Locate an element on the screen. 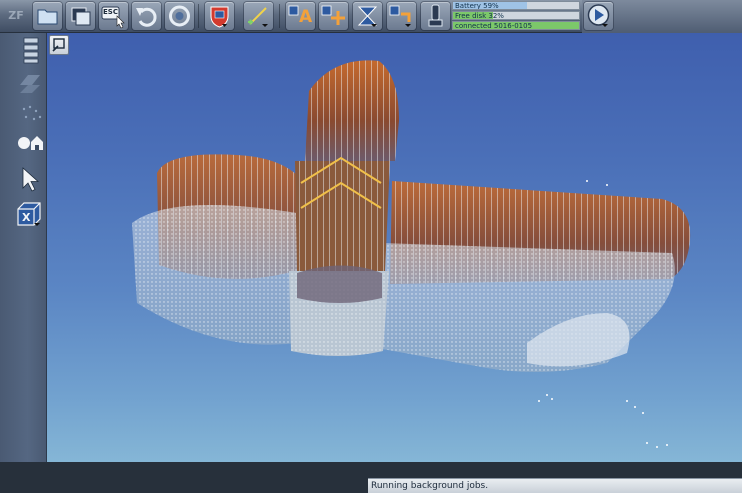 This screenshot has width=742, height=493. battery-label: Battery 59% is located at coordinates (477, 6).